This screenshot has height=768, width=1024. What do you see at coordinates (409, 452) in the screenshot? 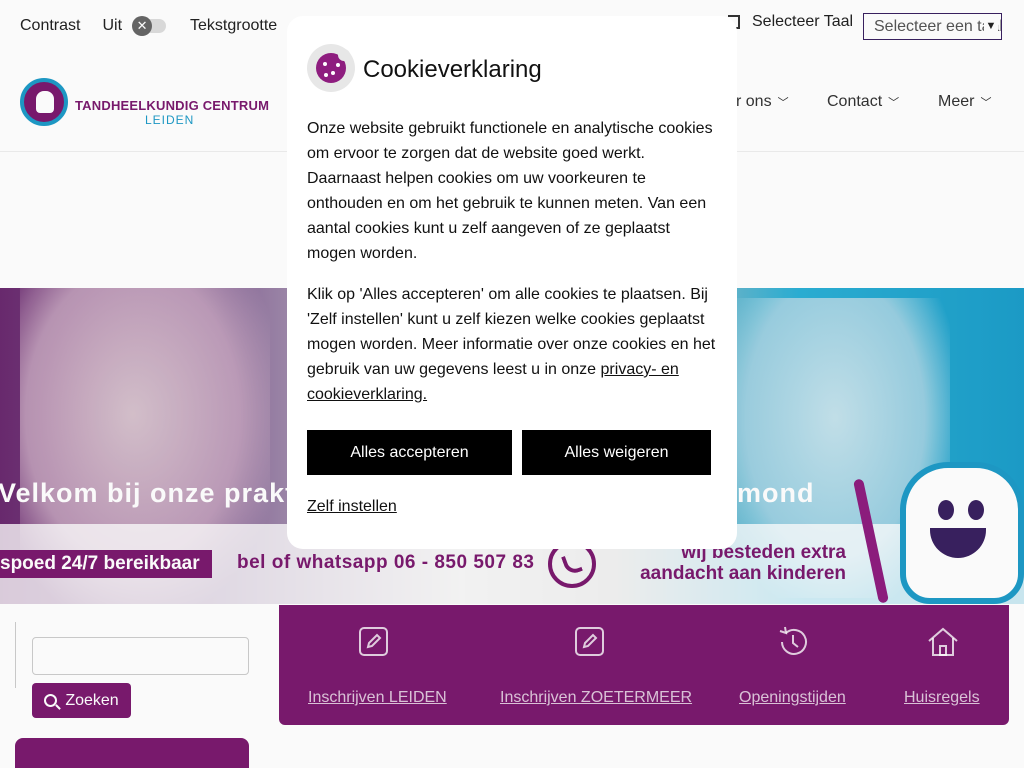
I see `accept-all-button: Alles accepteren` at bounding box center [409, 452].